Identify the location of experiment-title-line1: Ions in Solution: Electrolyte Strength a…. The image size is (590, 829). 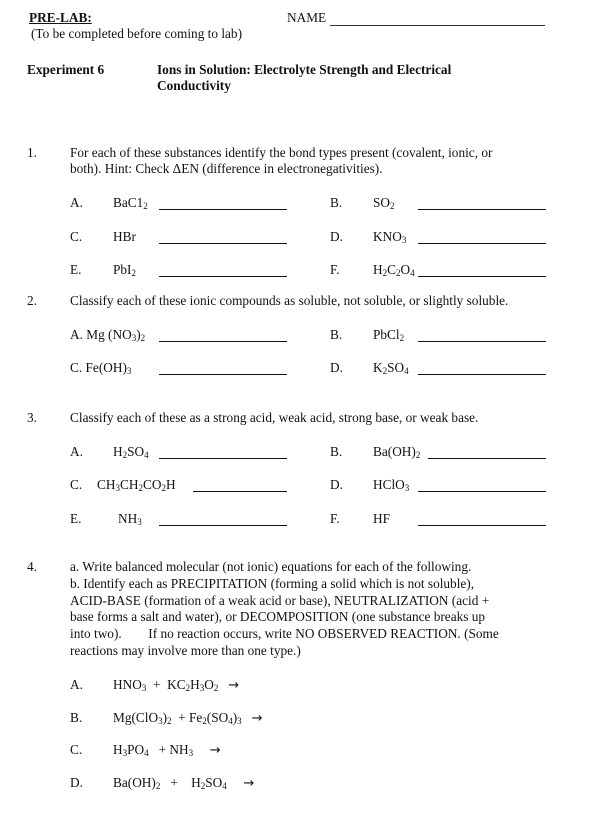
(304, 69).